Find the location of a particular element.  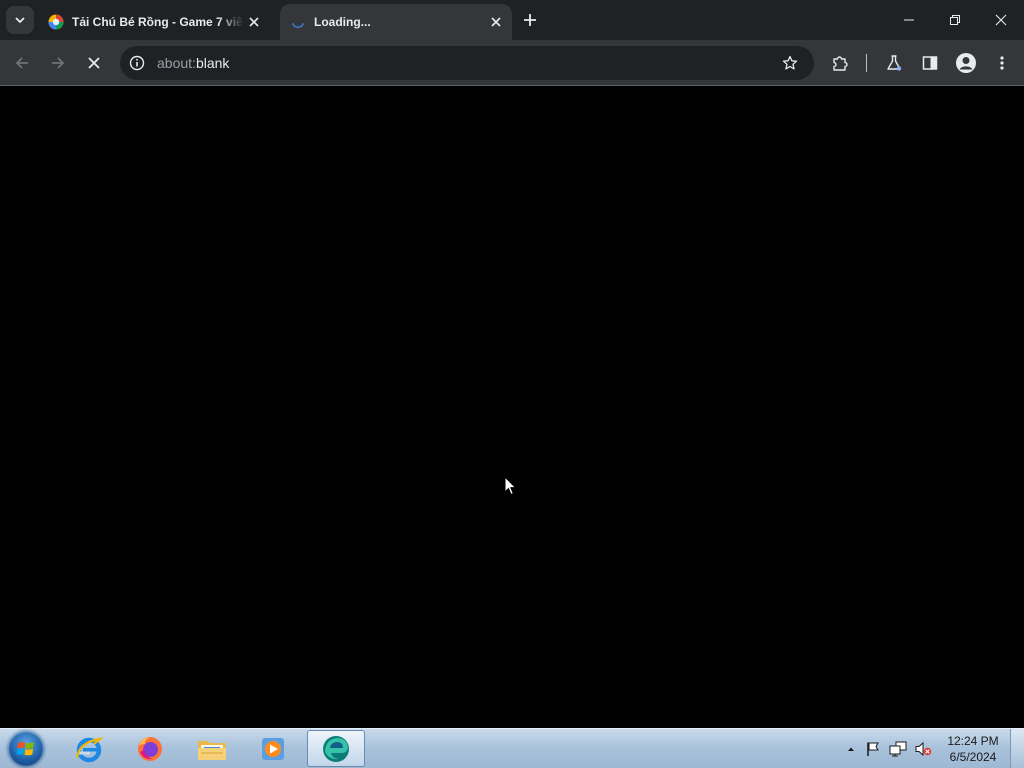

avatar-icon is located at coordinates (966, 63).